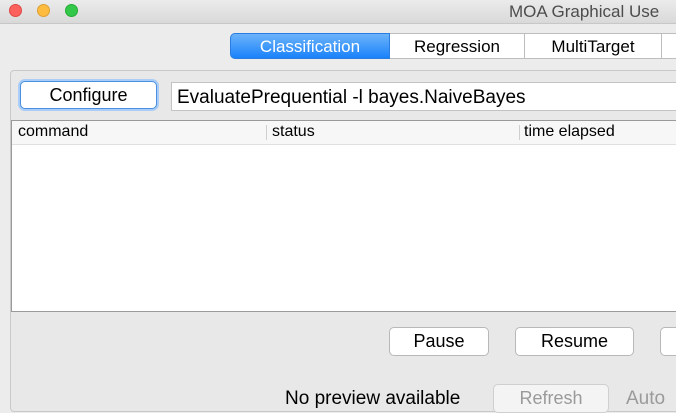  I want to click on column-header-status: status, so click(293, 132).